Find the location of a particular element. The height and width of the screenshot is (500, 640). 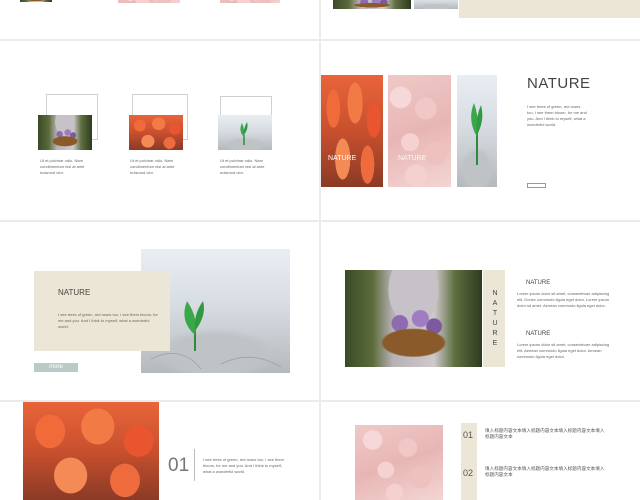

item-number: 02 is located at coordinates (468, 473).